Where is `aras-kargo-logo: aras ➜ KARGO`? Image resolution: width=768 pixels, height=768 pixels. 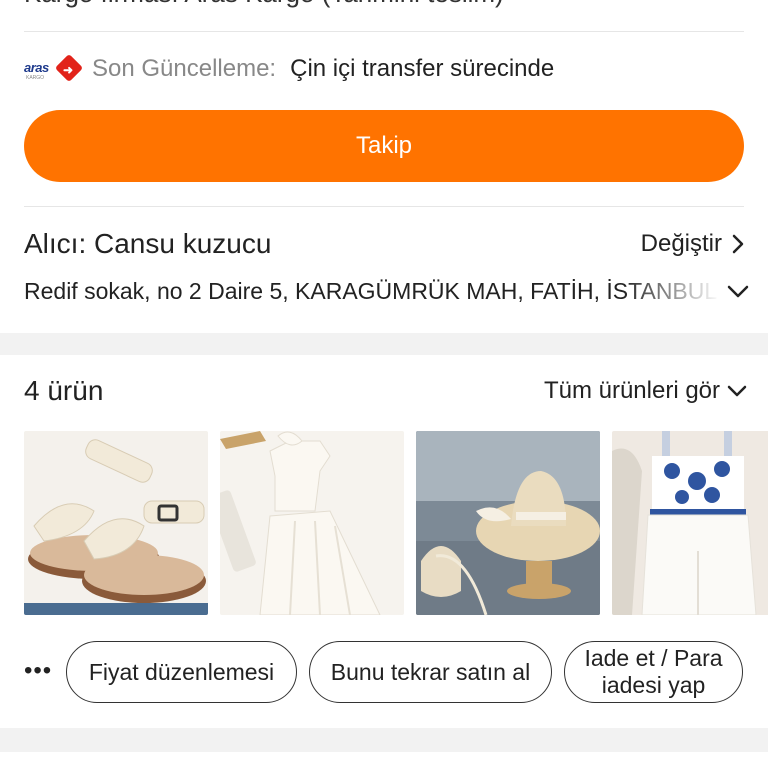
aras-kargo-logo: aras ➜ KARGO is located at coordinates (54, 69).